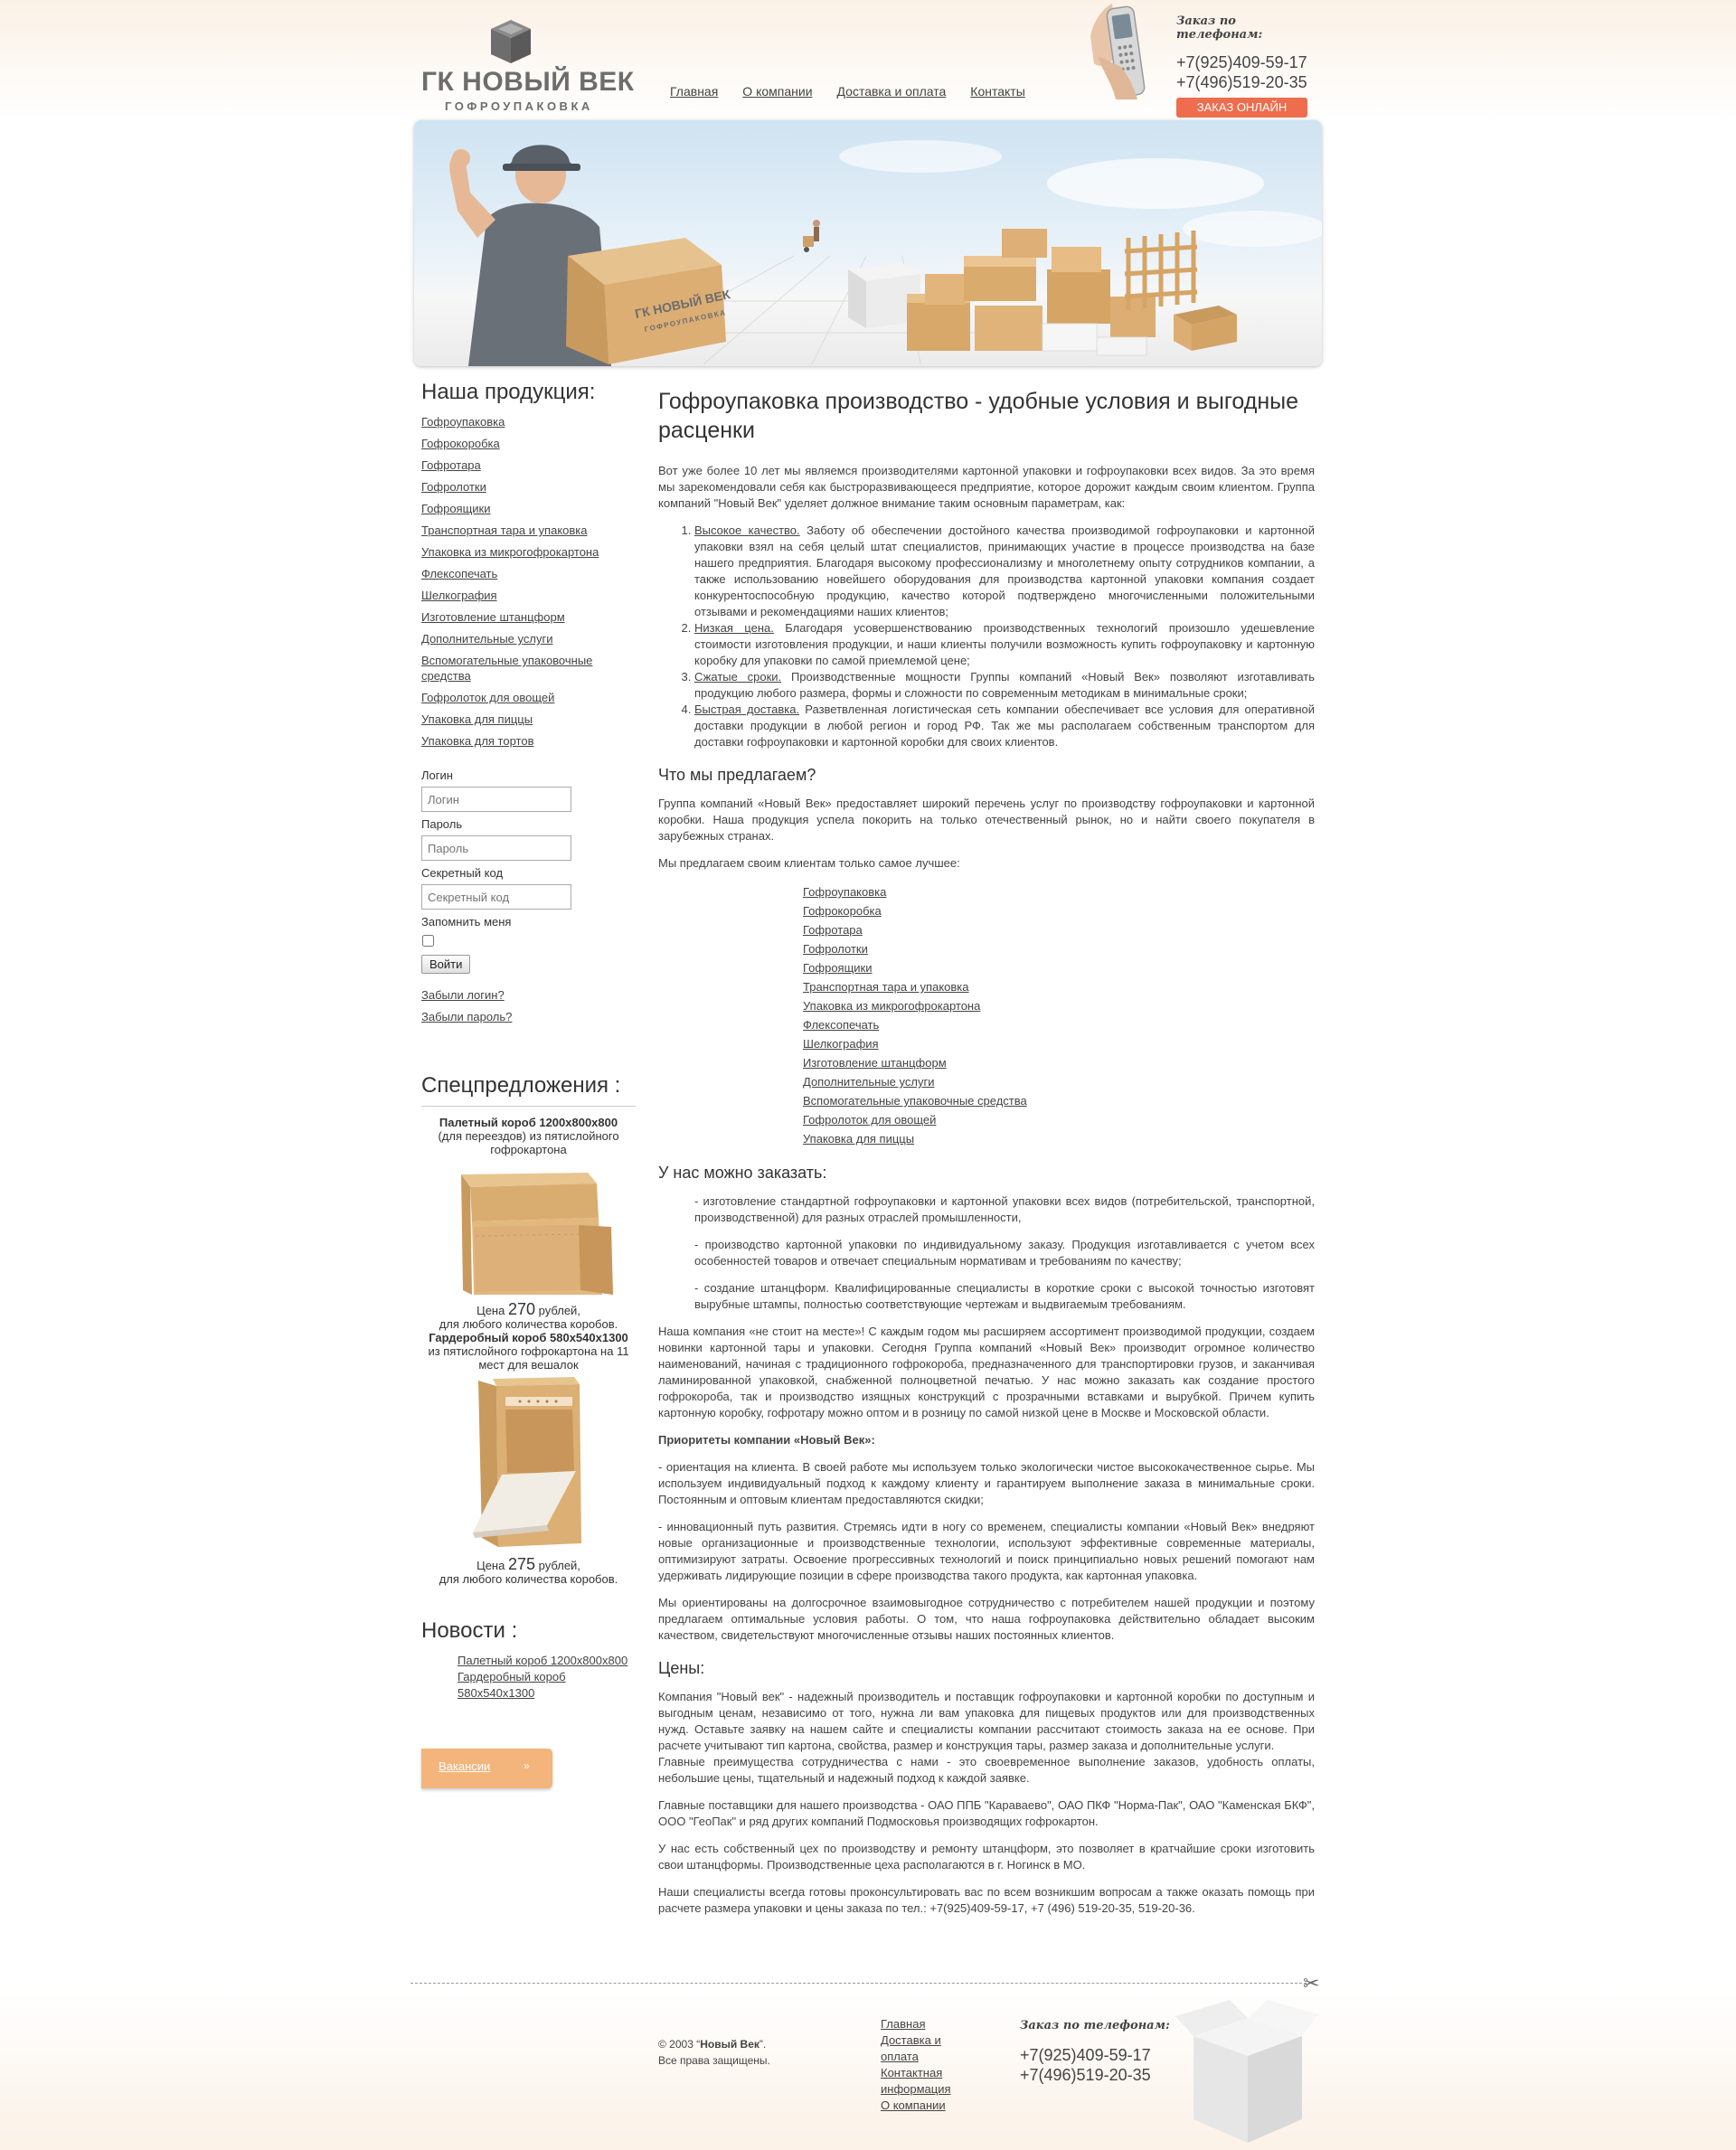  I want to click on offer-link: Упаковка из микрогофрокартона, so click(892, 1006).